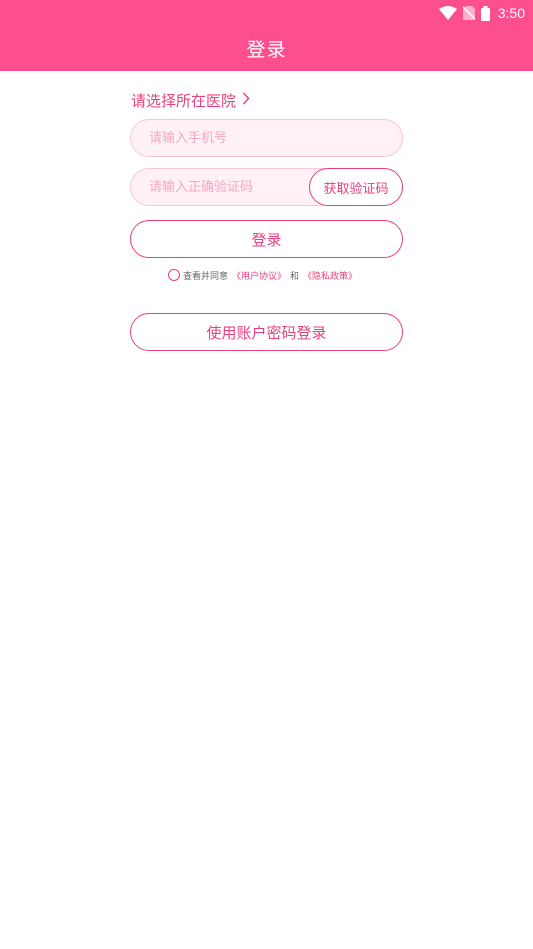 The height and width of the screenshot is (949, 533). I want to click on phone-field, so click(266, 138).